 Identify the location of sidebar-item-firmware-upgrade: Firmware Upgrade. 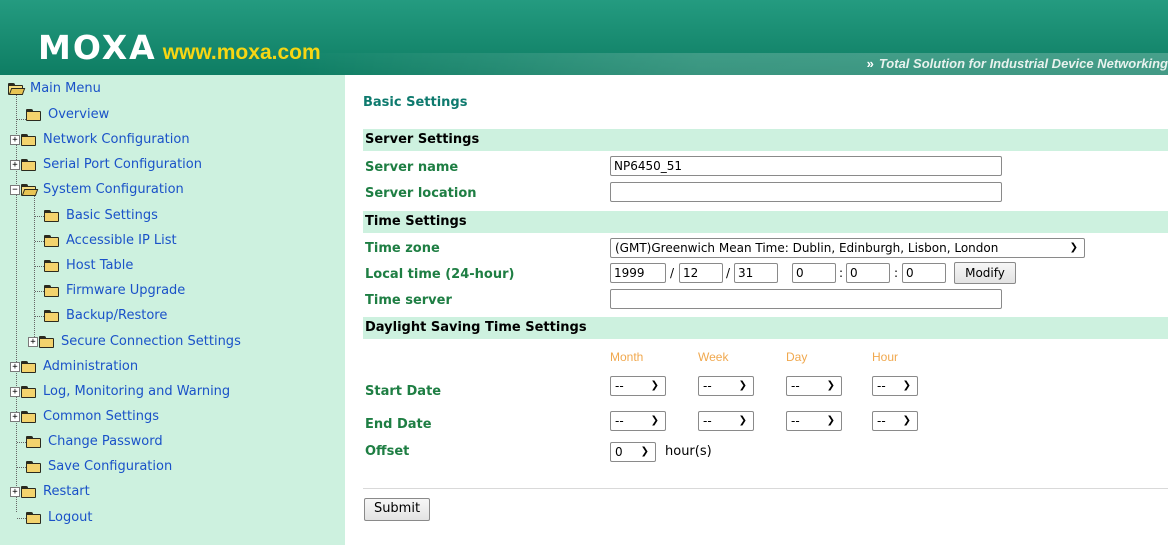
(114, 291).